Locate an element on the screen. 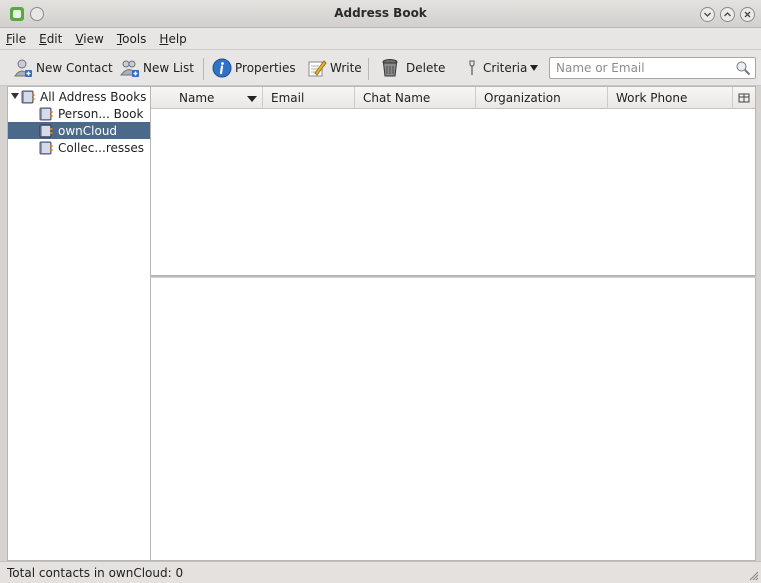 The image size is (761, 583). column-name: Name is located at coordinates (207, 98).